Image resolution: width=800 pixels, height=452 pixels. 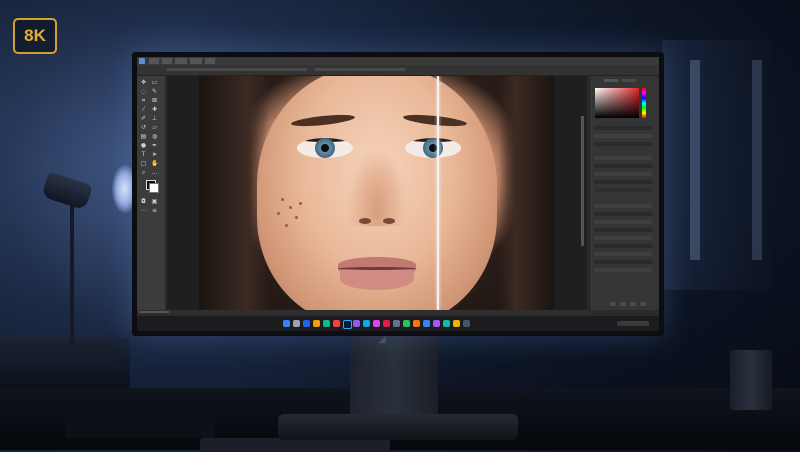 What do you see at coordinates (644, 103) in the screenshot?
I see `hue-slider` at bounding box center [644, 103].